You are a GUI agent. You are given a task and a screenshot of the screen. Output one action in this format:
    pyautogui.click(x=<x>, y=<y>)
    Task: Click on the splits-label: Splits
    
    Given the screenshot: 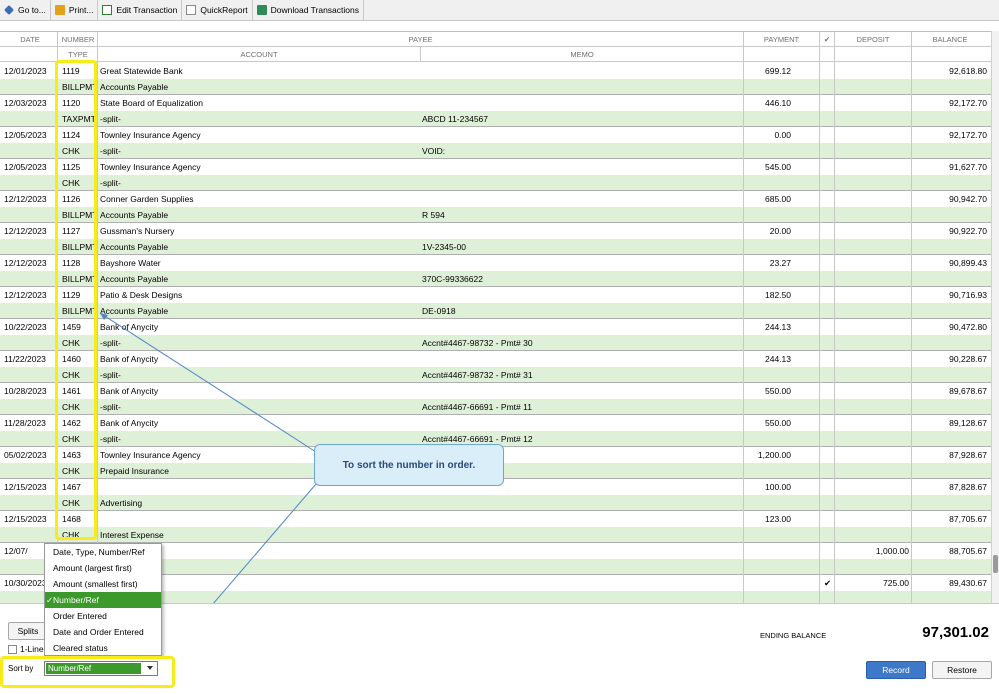 What is the action you would take?
    pyautogui.click(x=28, y=631)
    